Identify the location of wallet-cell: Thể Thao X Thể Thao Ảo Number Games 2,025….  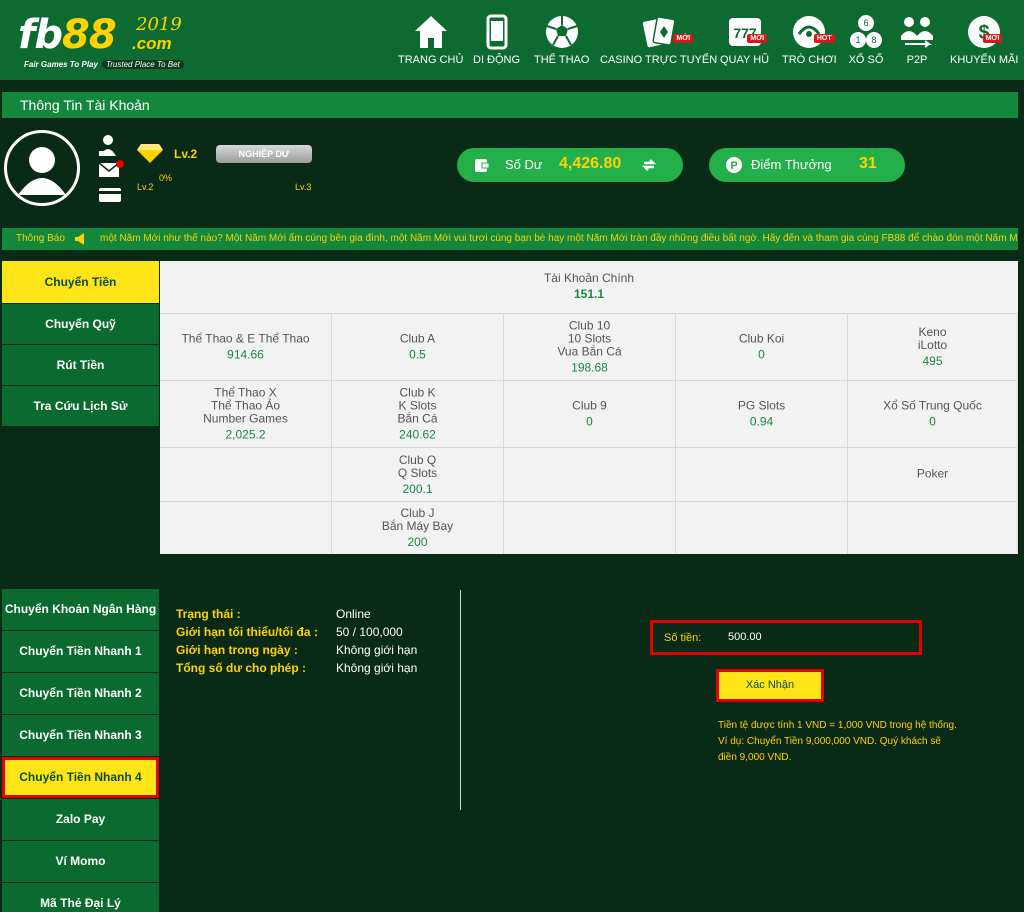
(246, 413).